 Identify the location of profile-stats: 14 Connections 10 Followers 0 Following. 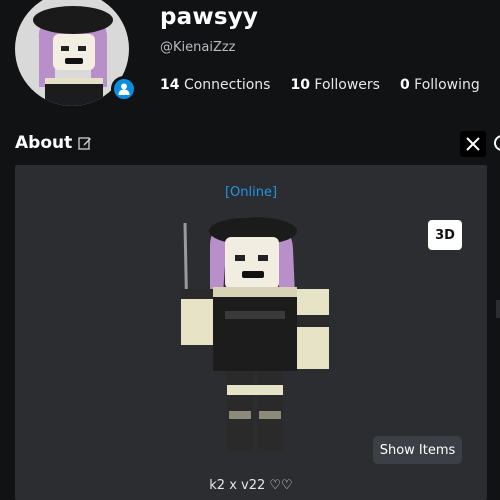
(330, 85).